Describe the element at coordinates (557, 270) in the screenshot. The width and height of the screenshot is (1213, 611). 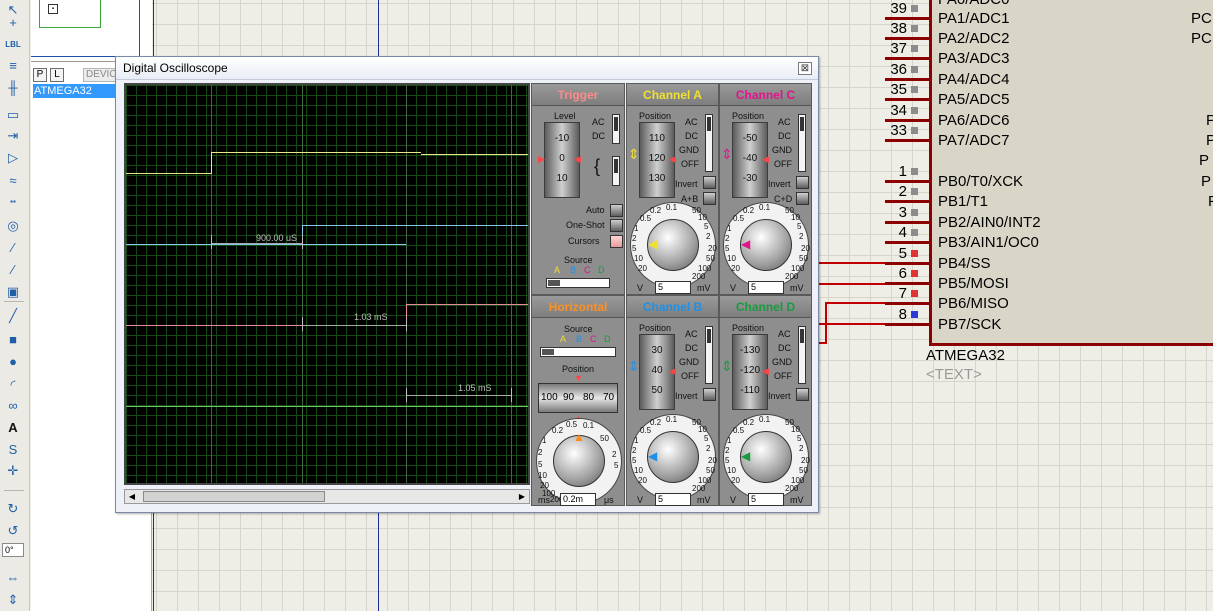
I see `source-a-label: A` at that location.